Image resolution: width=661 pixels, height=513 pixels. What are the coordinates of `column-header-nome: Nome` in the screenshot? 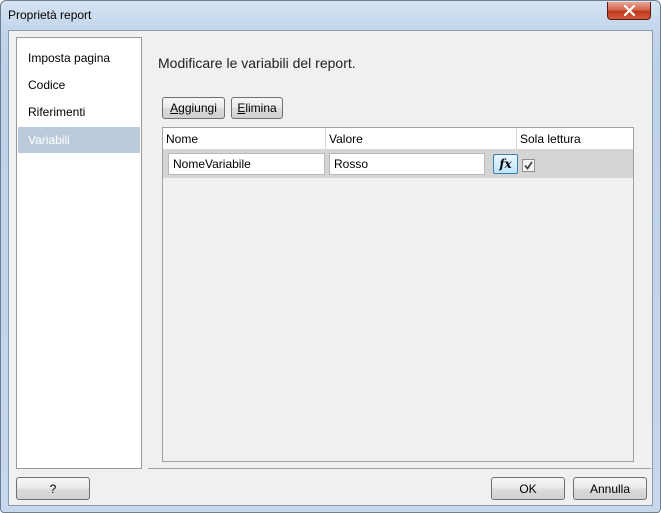 It's located at (244, 138).